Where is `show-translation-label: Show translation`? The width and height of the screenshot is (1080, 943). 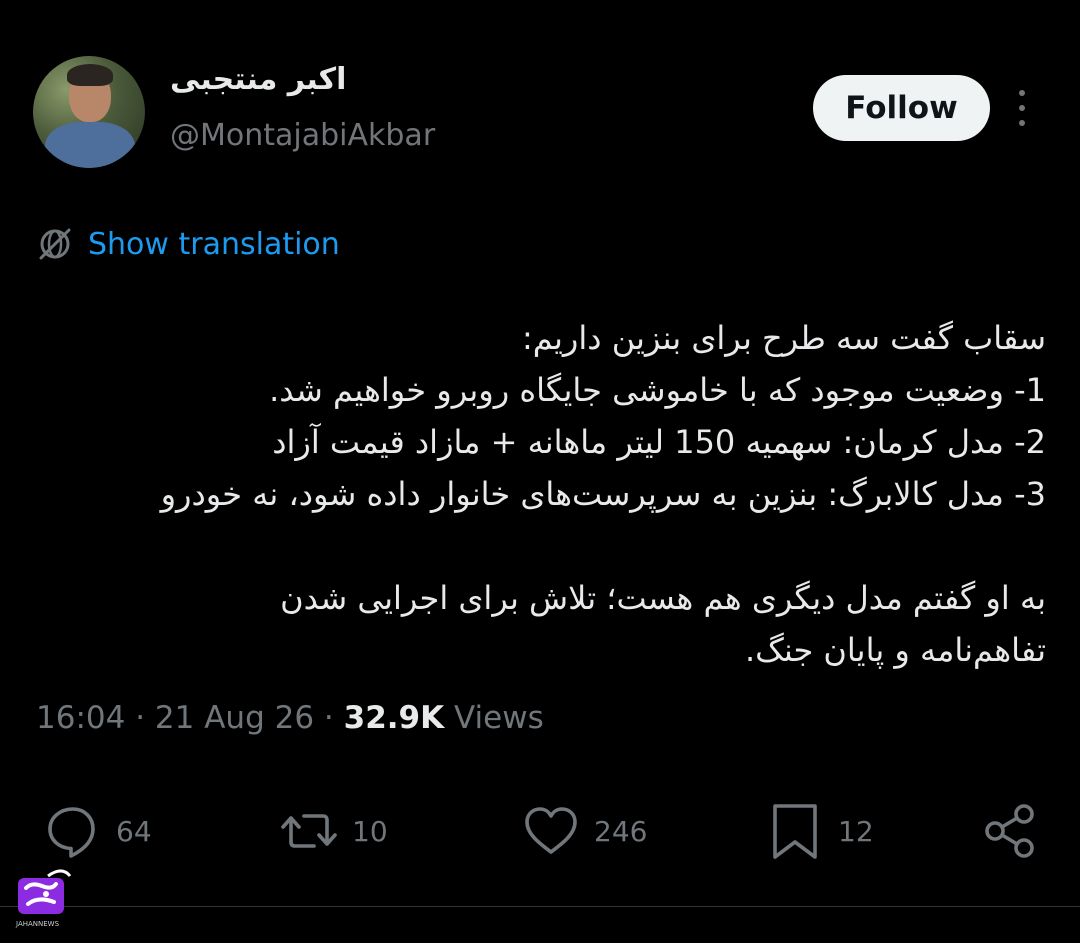 show-translation-label: Show translation is located at coordinates (214, 244).